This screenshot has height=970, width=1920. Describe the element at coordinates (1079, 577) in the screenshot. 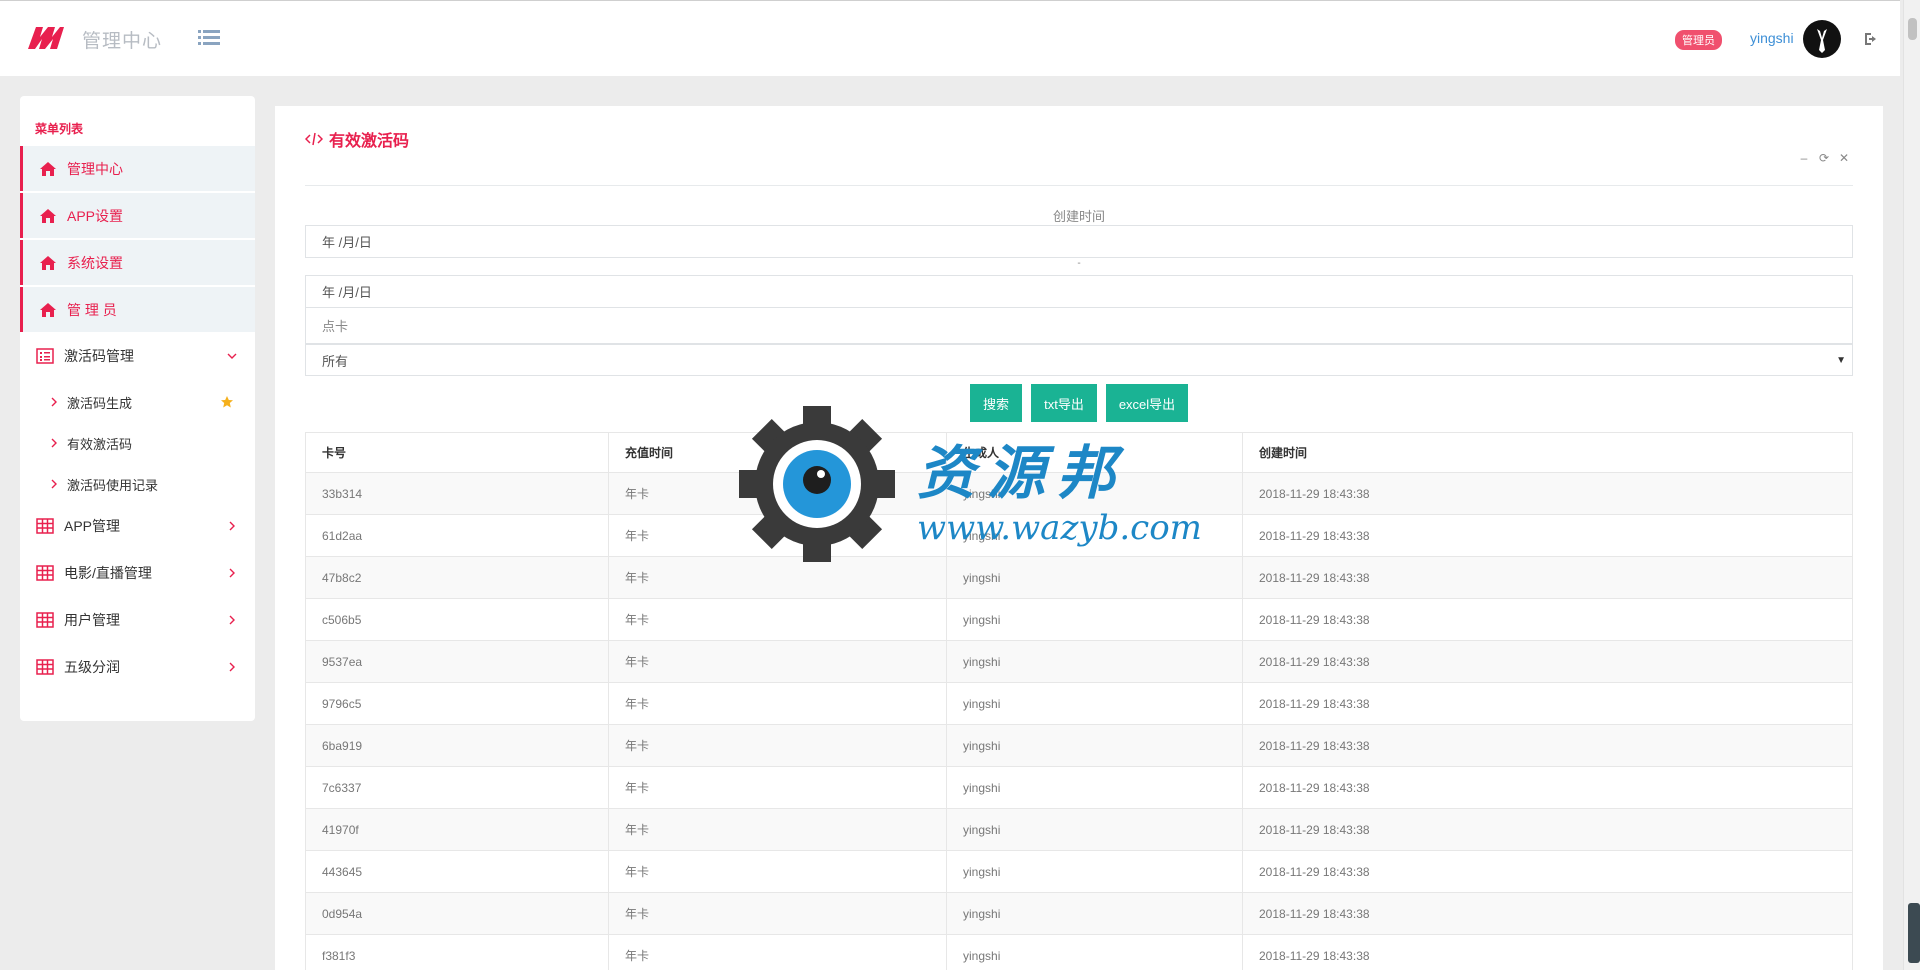

I see `table-row: 47b8c2 年卡 yingshi 2018-11-29 18:43:38` at that location.